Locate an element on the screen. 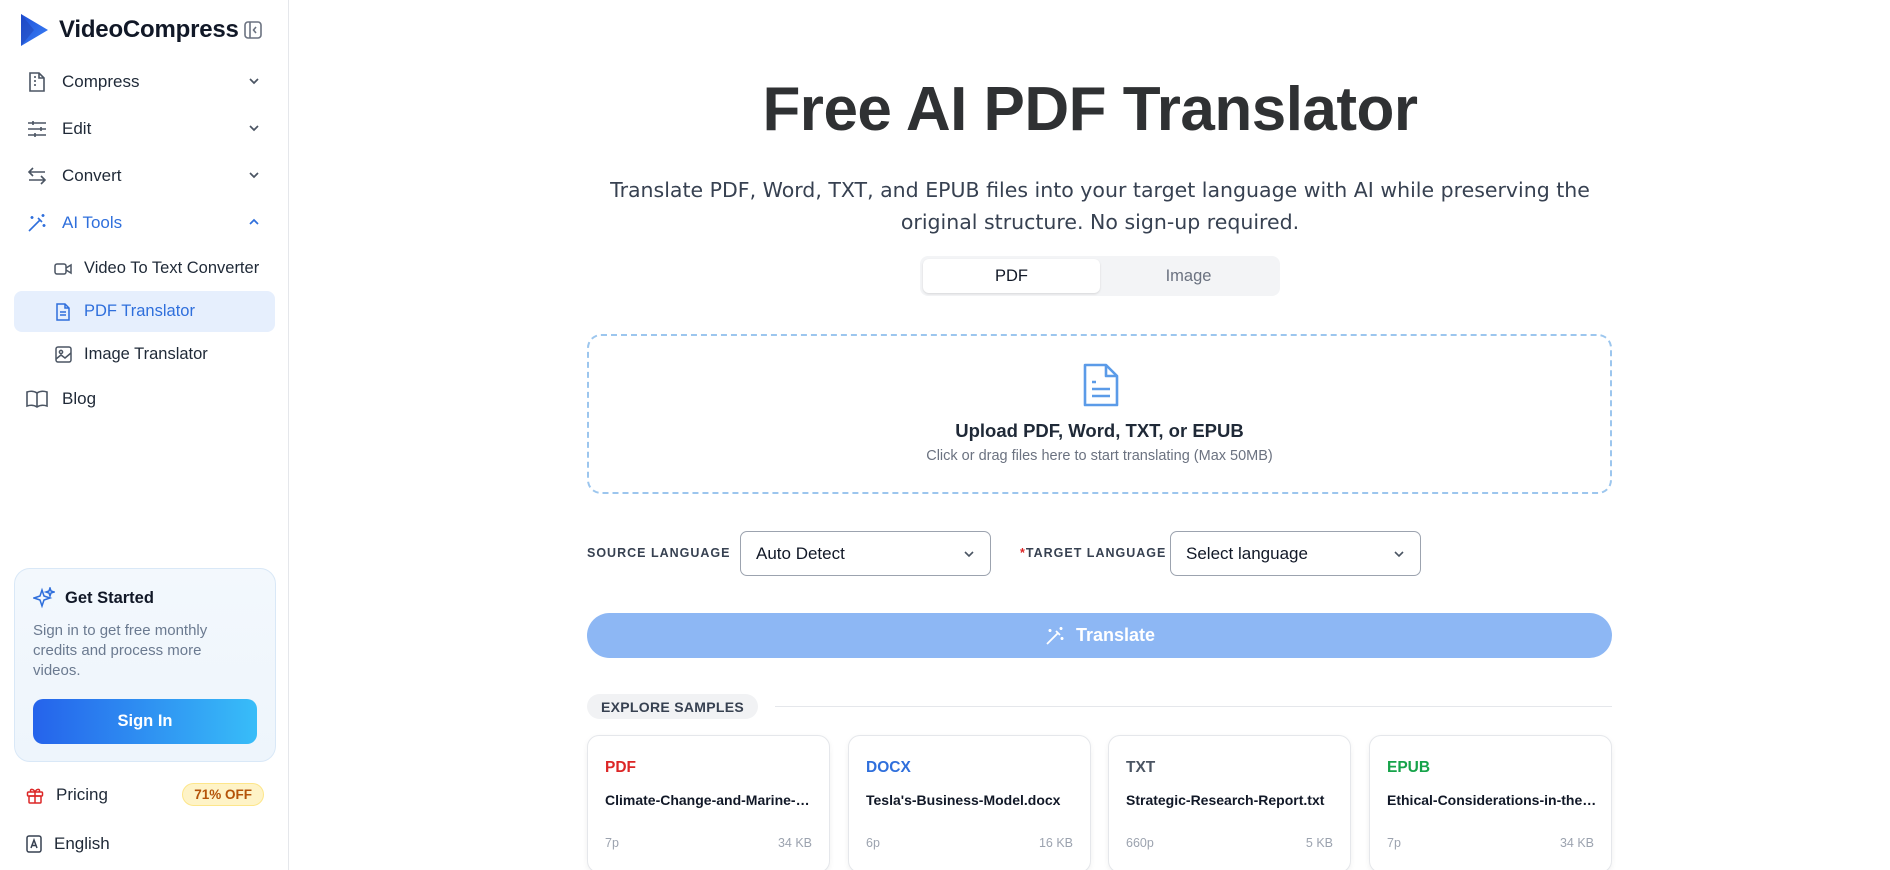 This screenshot has width=1890, height=870. sign-in-button: Sign In is located at coordinates (145, 721).